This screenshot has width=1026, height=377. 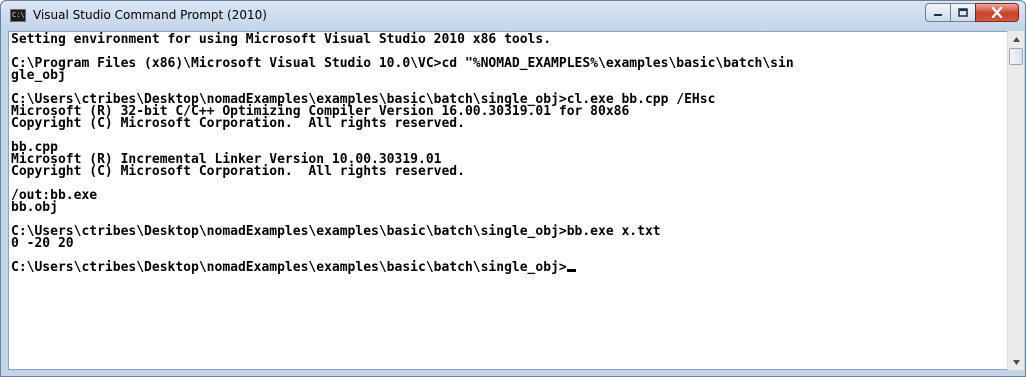 What do you see at coordinates (38, 75) in the screenshot?
I see `console-line: gle_obj` at bounding box center [38, 75].